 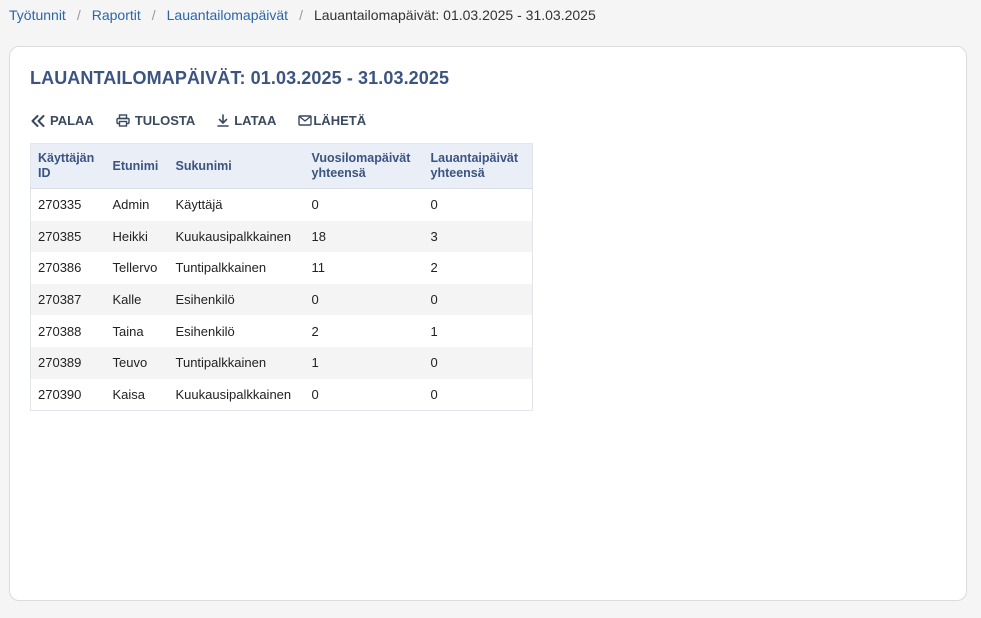 I want to click on column-header-user-id: Käyttäjän ID, so click(x=68, y=166).